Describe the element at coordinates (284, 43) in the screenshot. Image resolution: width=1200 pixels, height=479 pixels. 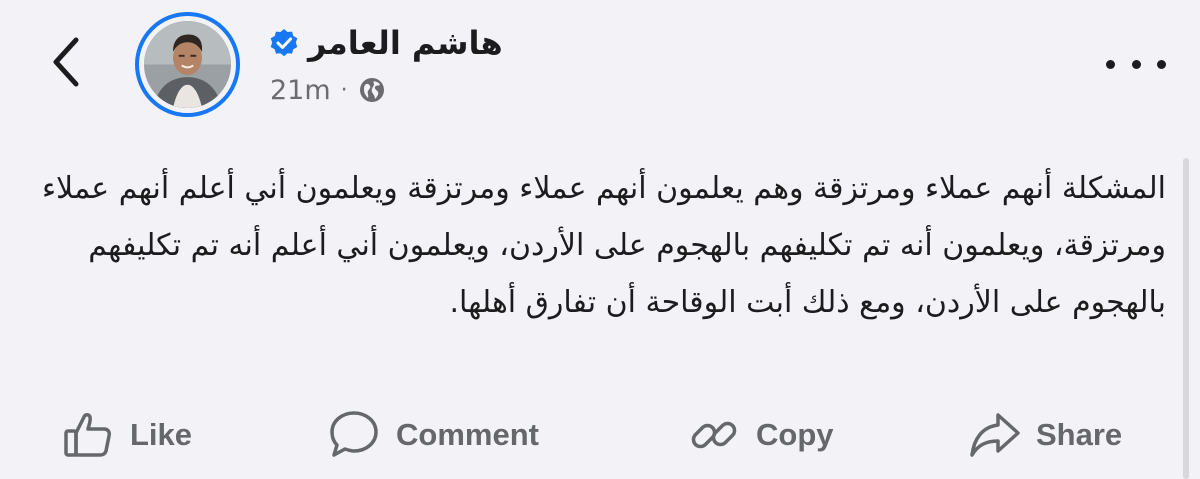
I see `verified-badge-icon` at that location.